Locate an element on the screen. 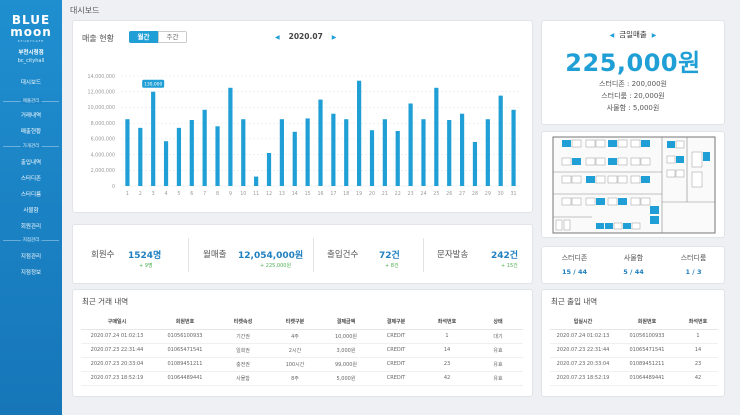 The height and width of the screenshot is (415, 740). tab-monthly: 월간 is located at coordinates (143, 37).